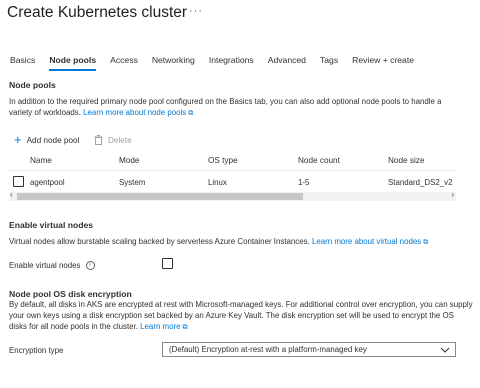 This screenshot has height=388, width=480. Describe the element at coordinates (53, 140) in the screenshot. I see `add-node-pool-label: Add node pool` at that location.